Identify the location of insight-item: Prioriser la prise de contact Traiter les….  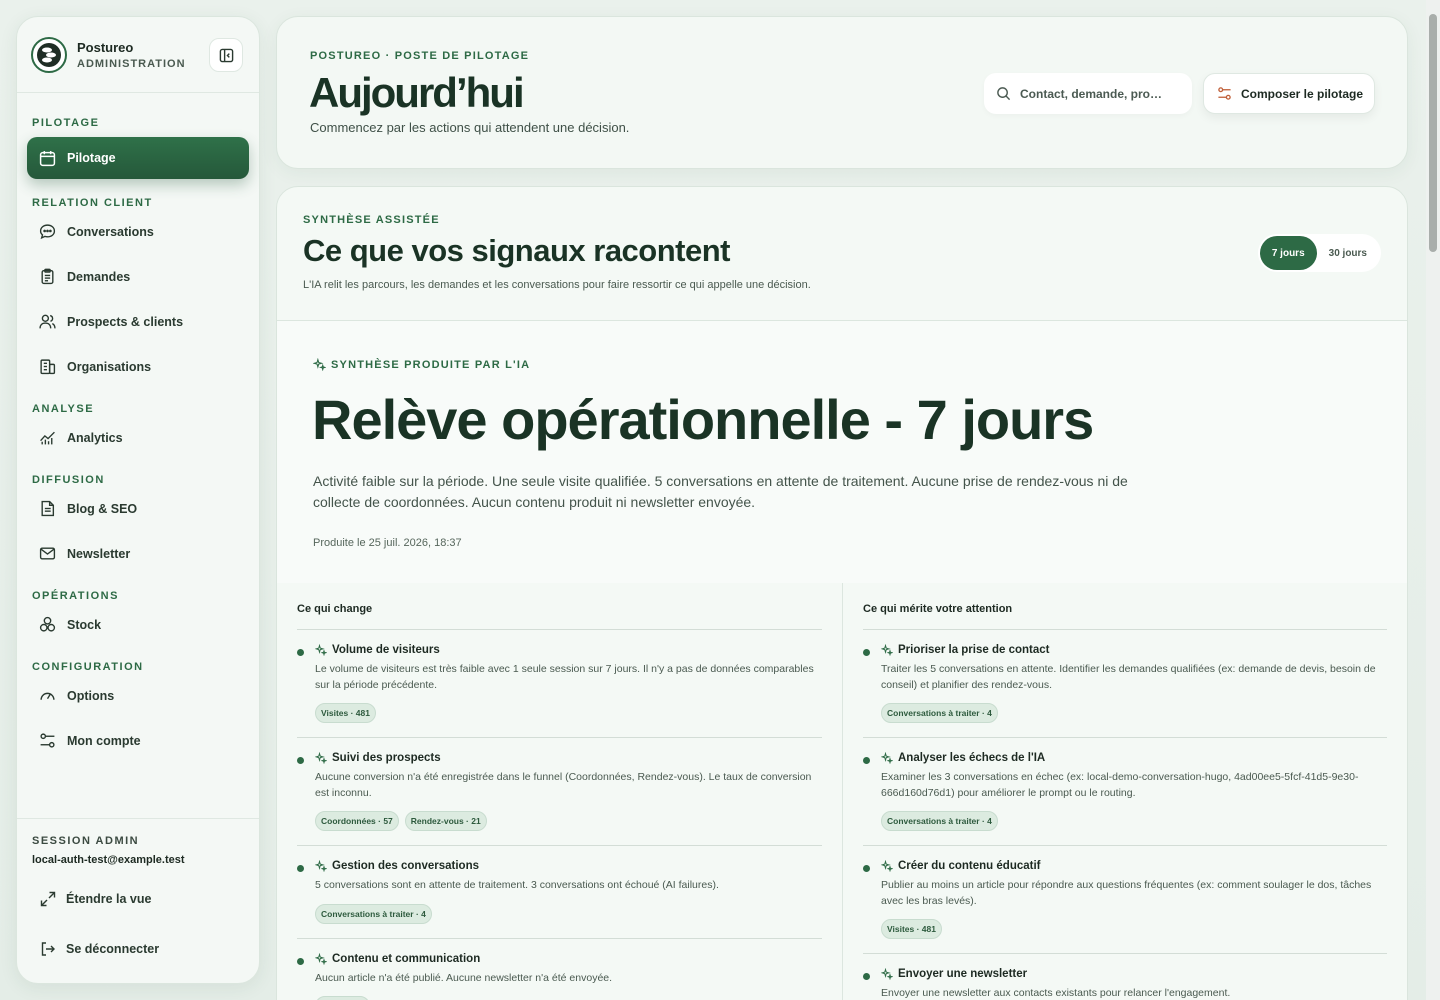
(1125, 684).